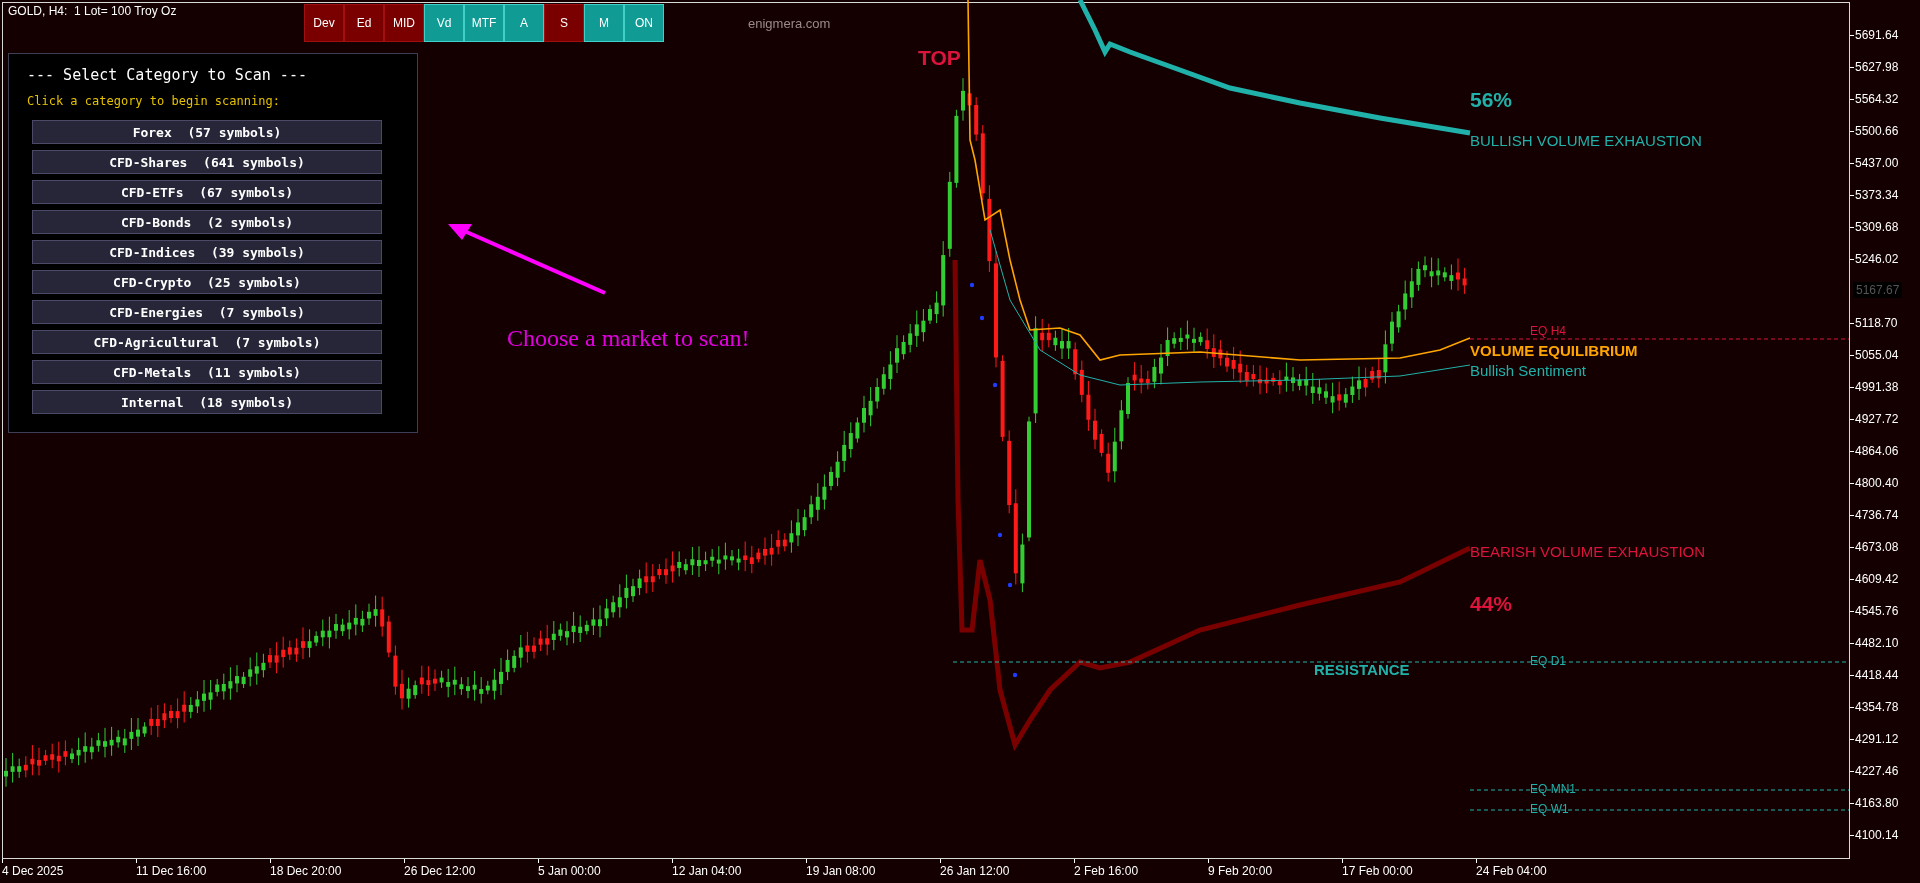 The image size is (1920, 883). I want to click on chart-label: BULLISH VOLUME EXHAUSTION, so click(1586, 140).